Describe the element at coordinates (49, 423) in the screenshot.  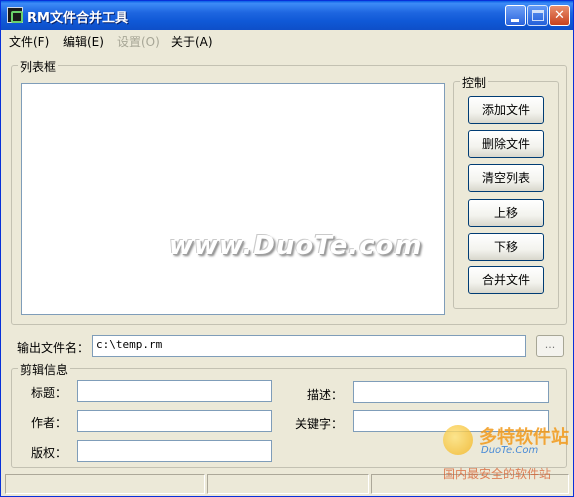
I see `author-field-label: 作者：` at that location.